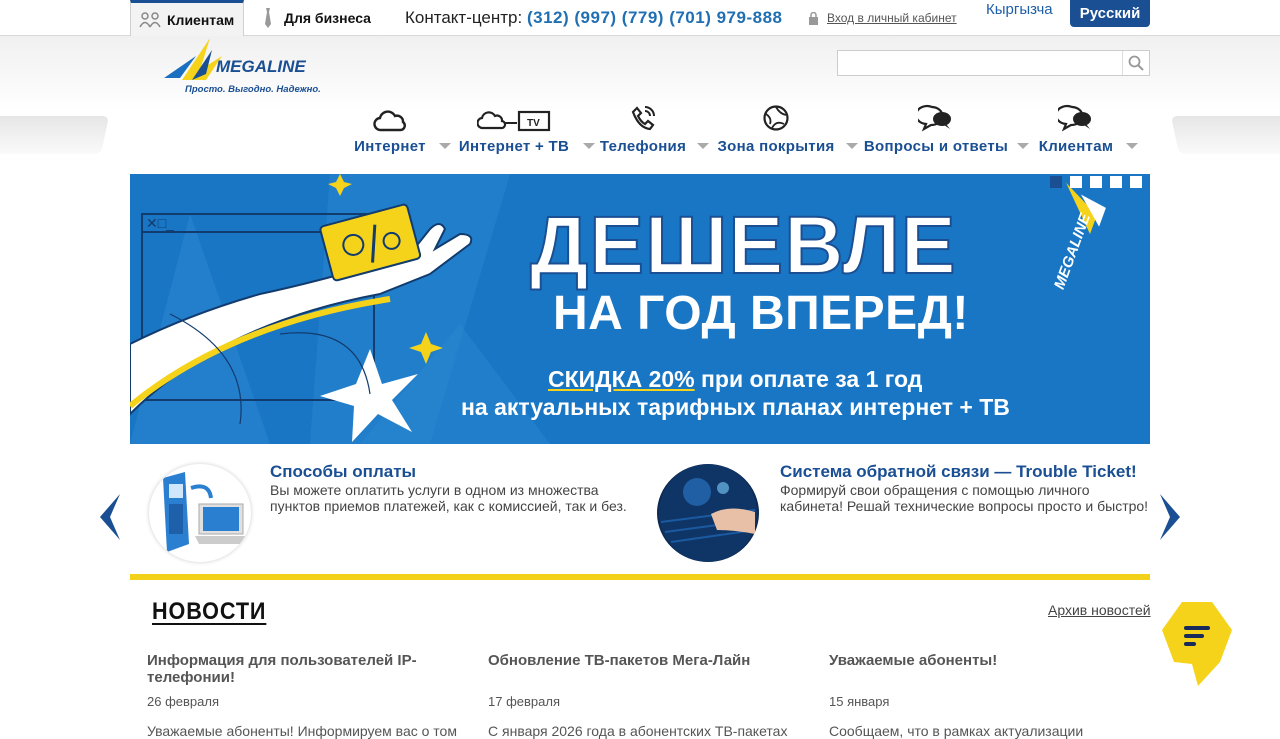 Image resolution: width=1280 pixels, height=739 pixels. What do you see at coordinates (776, 146) in the screenshot?
I see `nav-label: Зона покрытия` at bounding box center [776, 146].